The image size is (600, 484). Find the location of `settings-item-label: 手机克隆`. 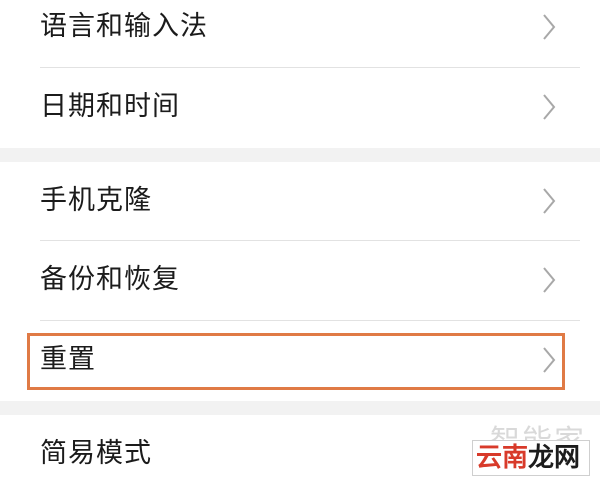

settings-item-label: 手机克隆 is located at coordinates (96, 200).